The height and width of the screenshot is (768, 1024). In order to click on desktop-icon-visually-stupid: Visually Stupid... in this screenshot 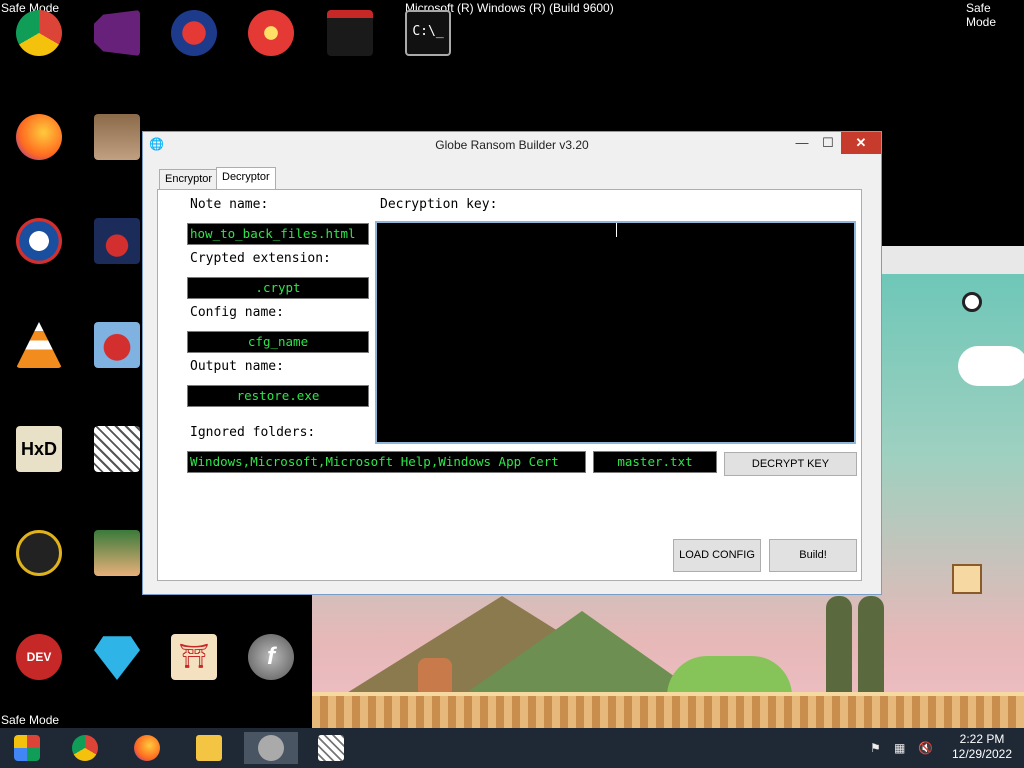, I will do `click(117, 49)`.